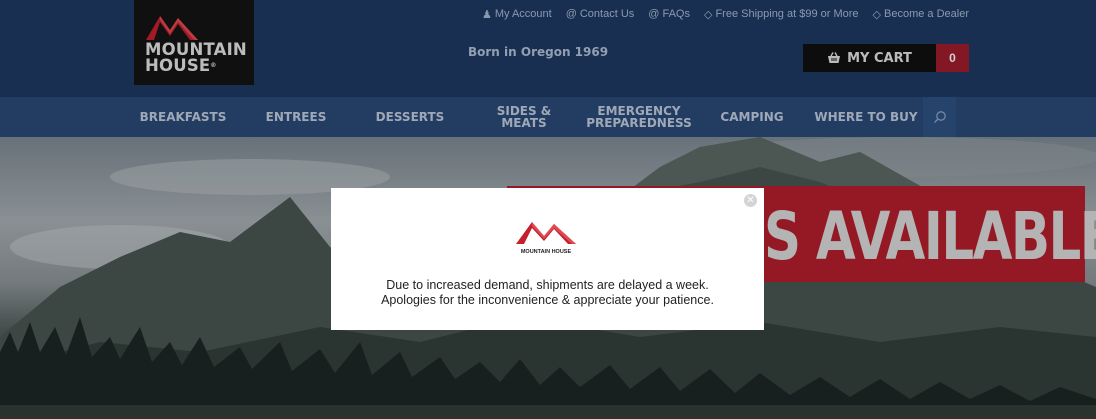 The image size is (1096, 419). What do you see at coordinates (750, 200) in the screenshot?
I see `close-icon: ✕` at bounding box center [750, 200].